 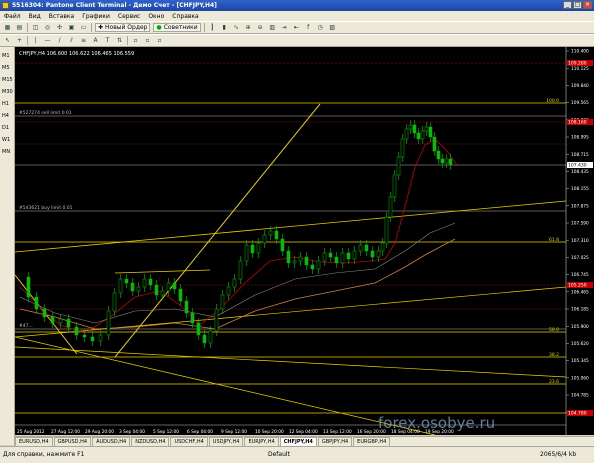 What do you see at coordinates (159, 40) in the screenshot?
I see `m15-icon: ▫` at bounding box center [159, 40].